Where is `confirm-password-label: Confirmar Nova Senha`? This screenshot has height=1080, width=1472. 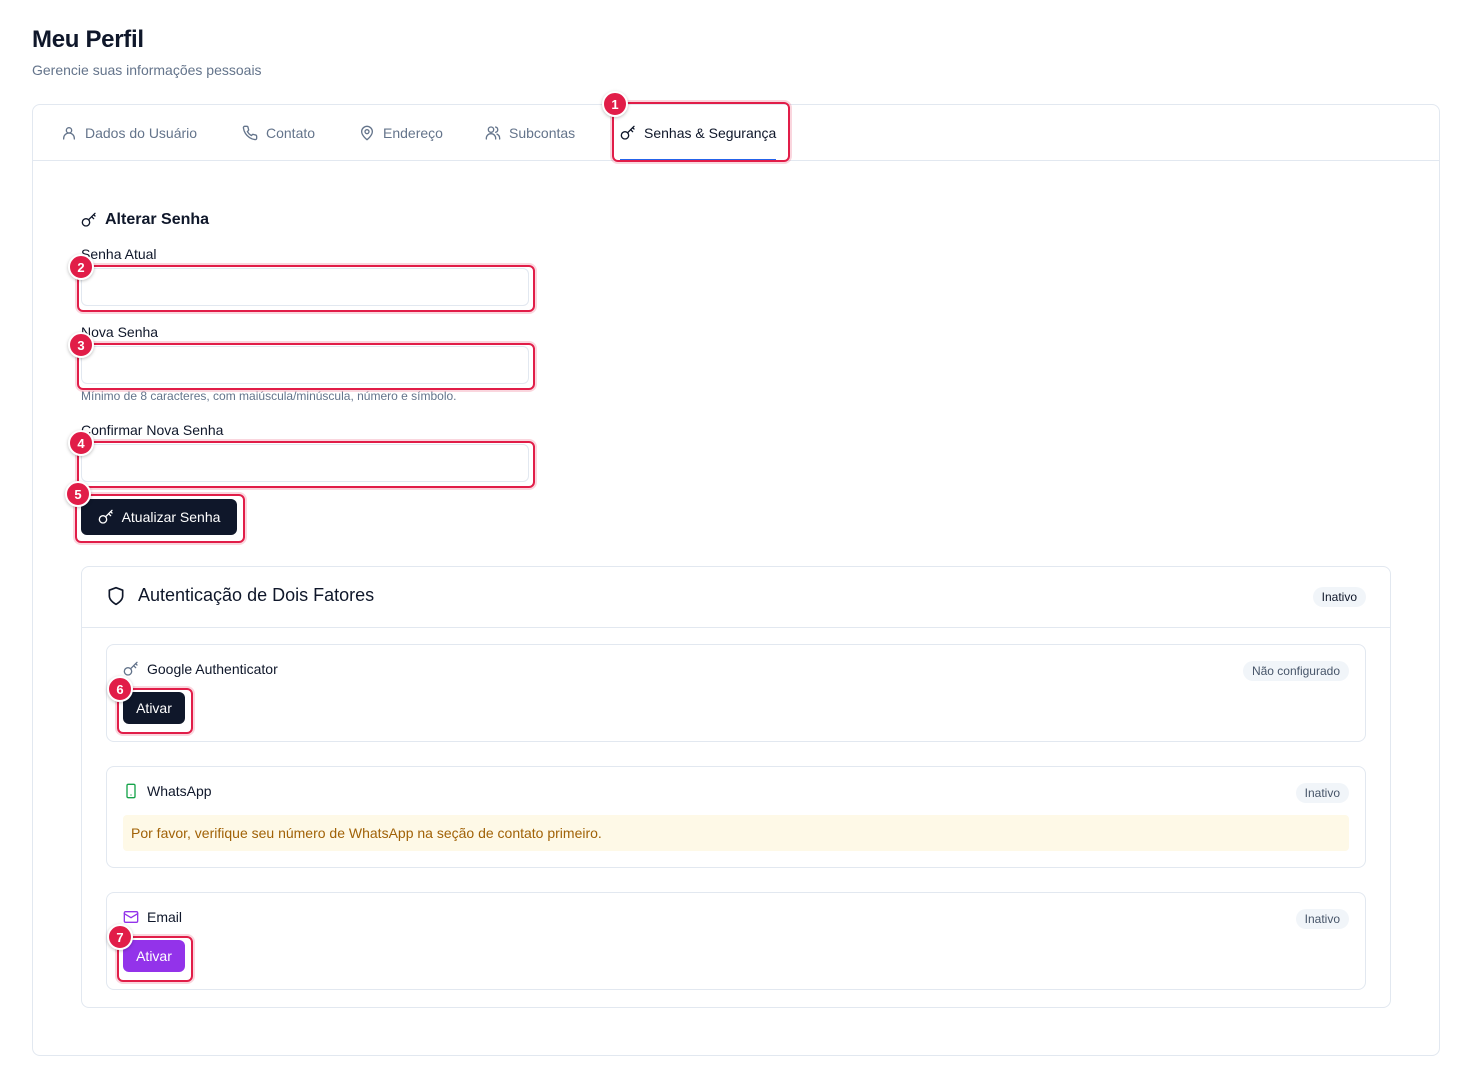
confirm-password-label: Confirmar Nova Senha is located at coordinates (152, 430).